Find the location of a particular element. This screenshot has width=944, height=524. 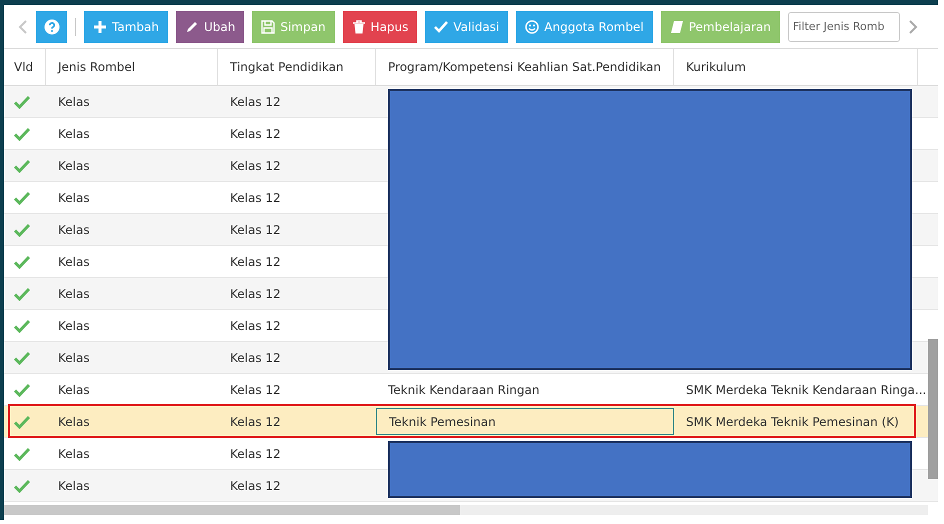

scrollbar is located at coordinates (933, 409).